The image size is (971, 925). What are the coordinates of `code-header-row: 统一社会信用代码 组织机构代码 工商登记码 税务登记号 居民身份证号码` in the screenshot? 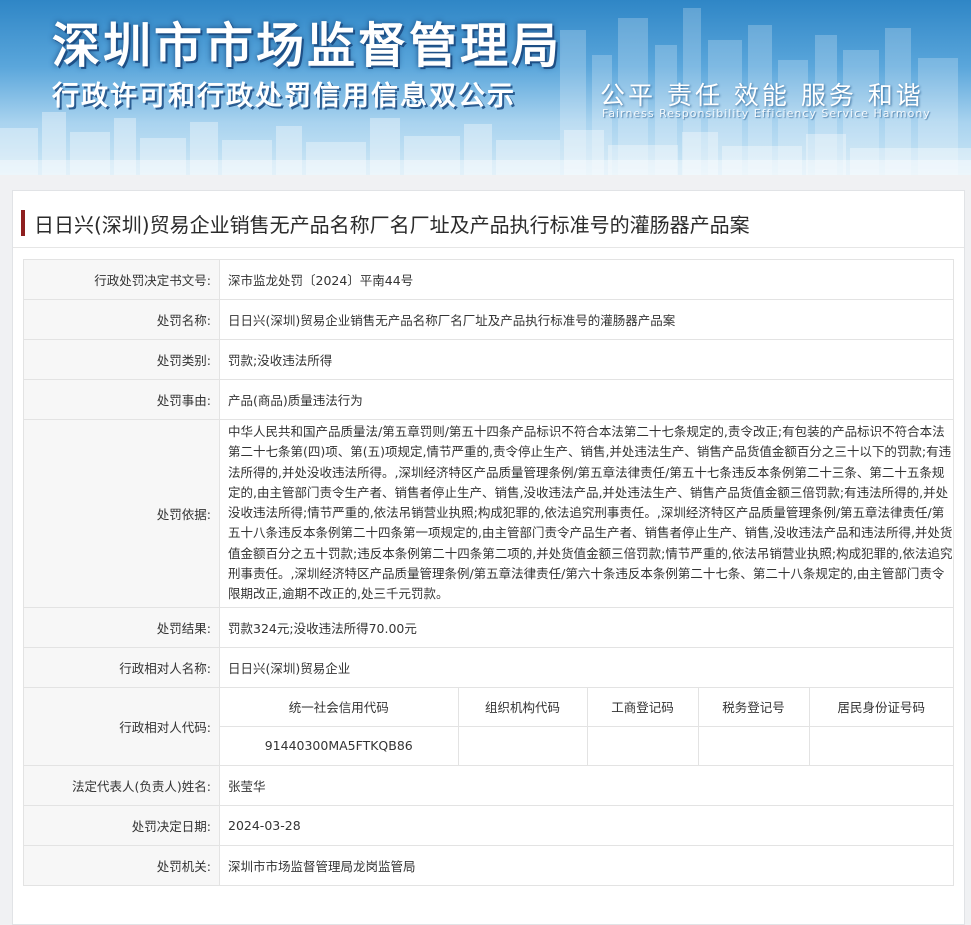 It's located at (586, 707).